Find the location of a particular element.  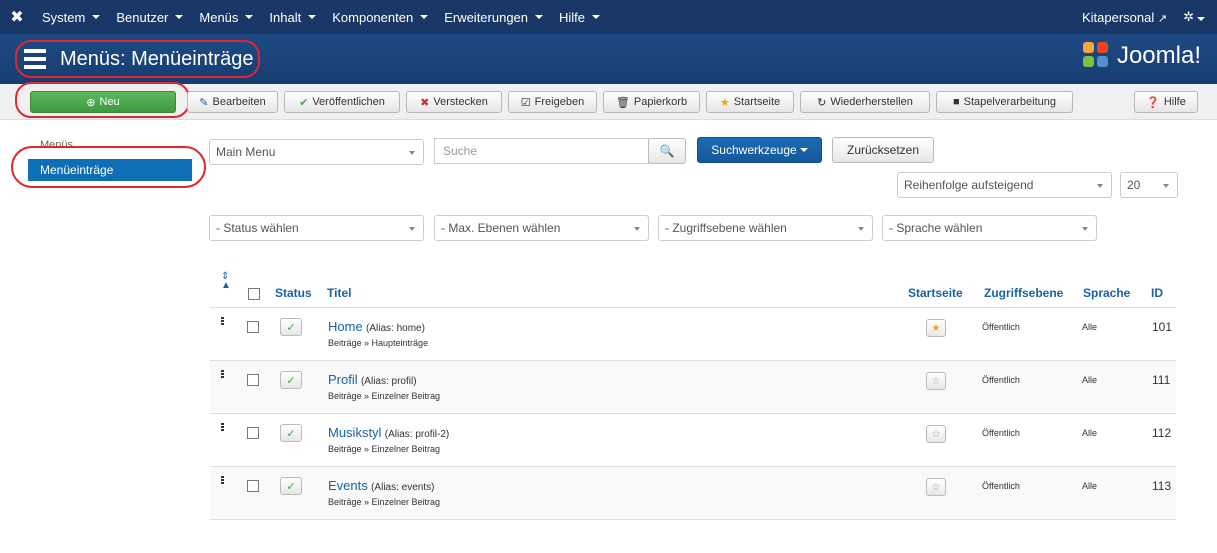

levels-filter: - Max. Ebenen wählen is located at coordinates (541, 228).